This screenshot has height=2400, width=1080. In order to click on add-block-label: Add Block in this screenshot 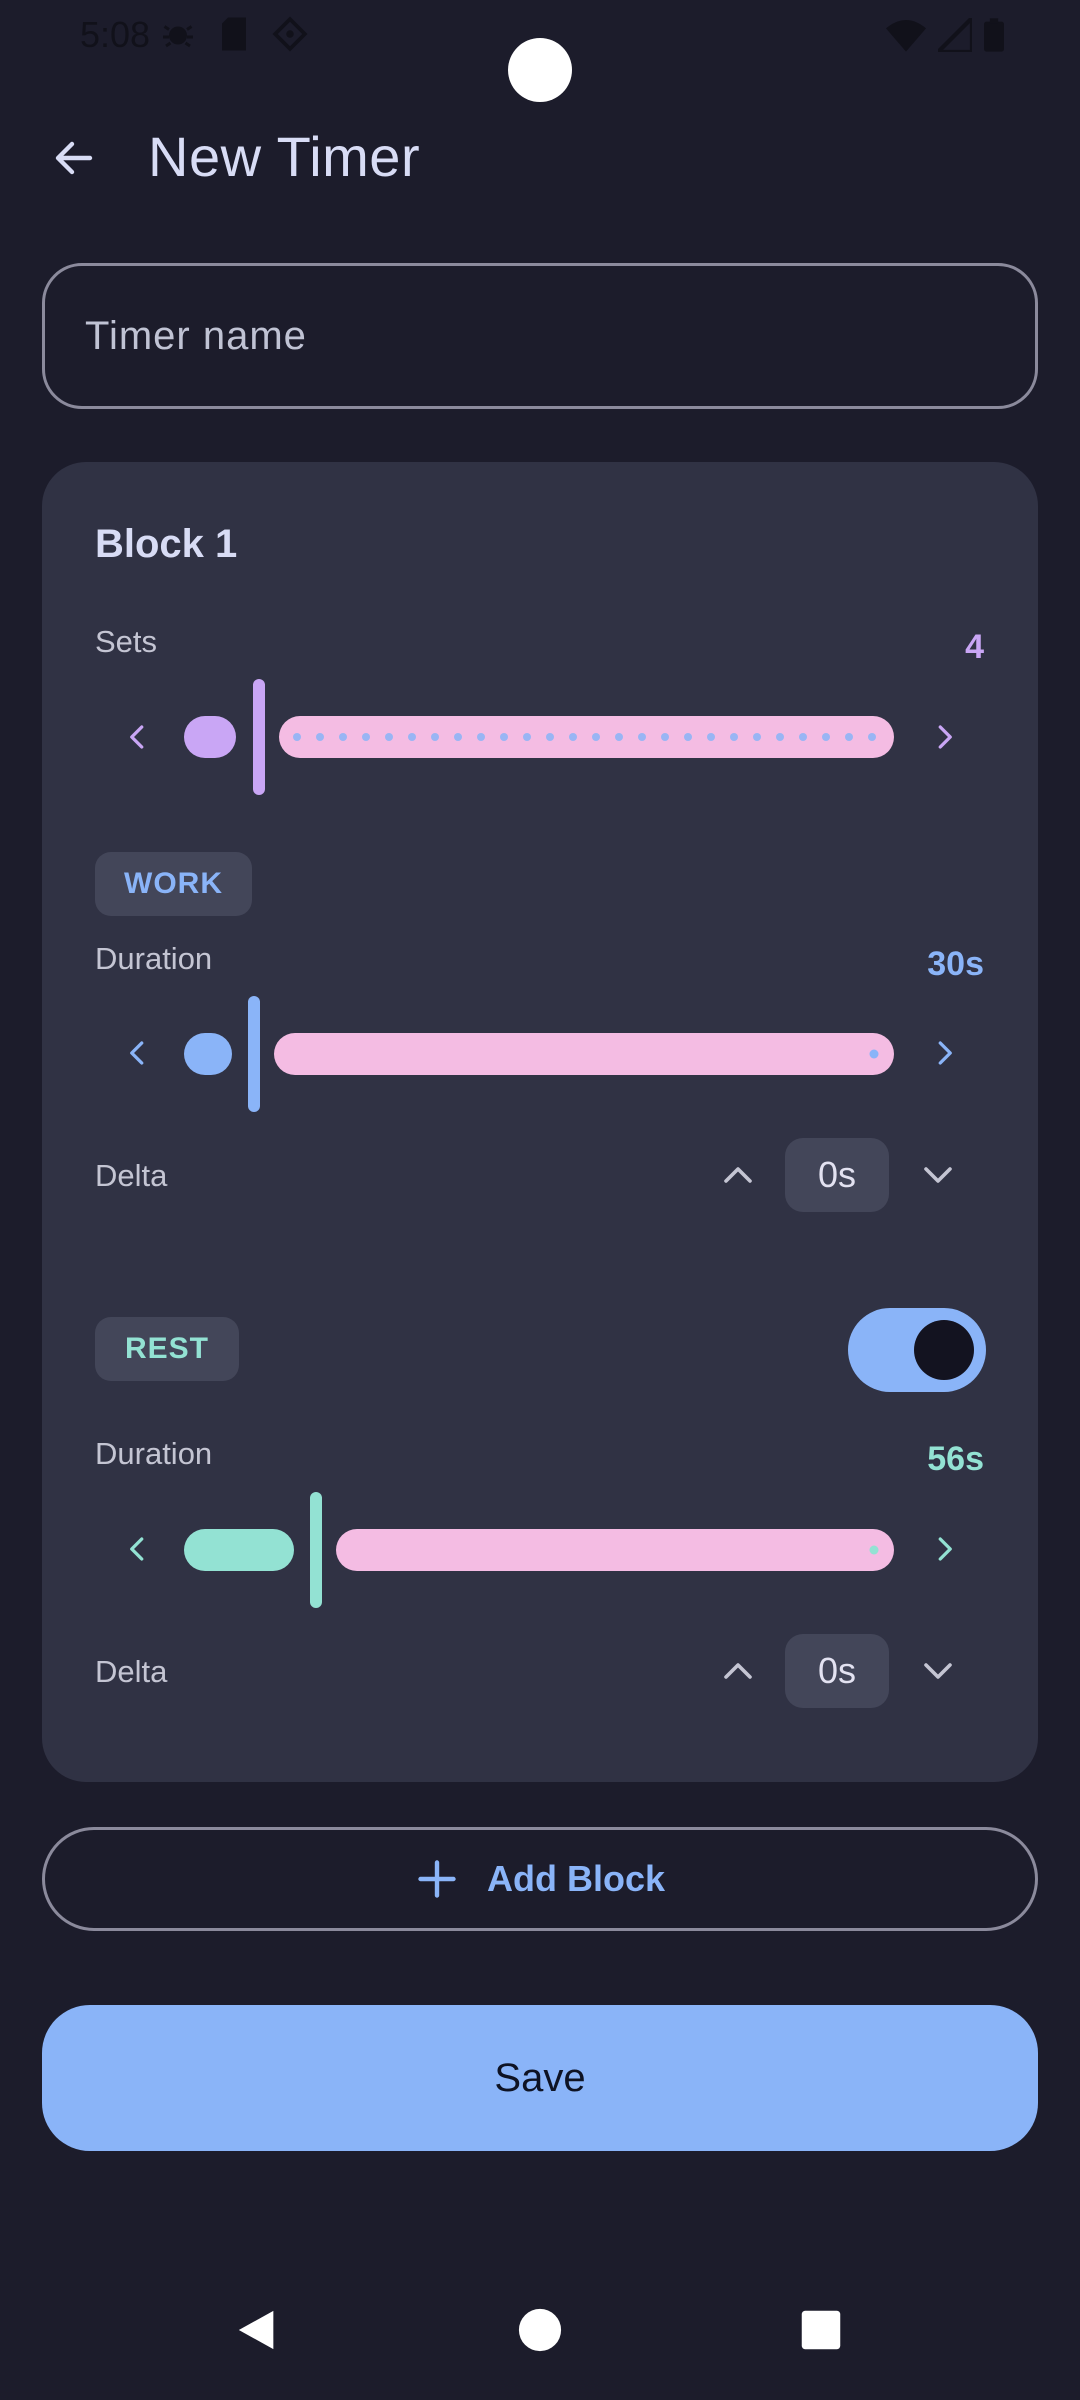, I will do `click(575, 1878)`.